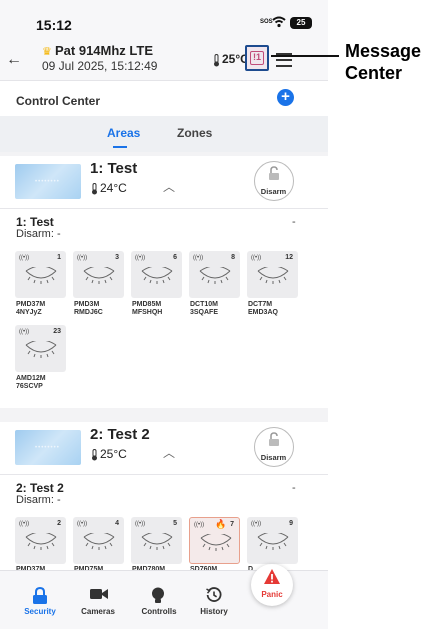 The image size is (441, 629). What do you see at coordinates (40, 595) in the screenshot?
I see `lock-icon` at bounding box center [40, 595].